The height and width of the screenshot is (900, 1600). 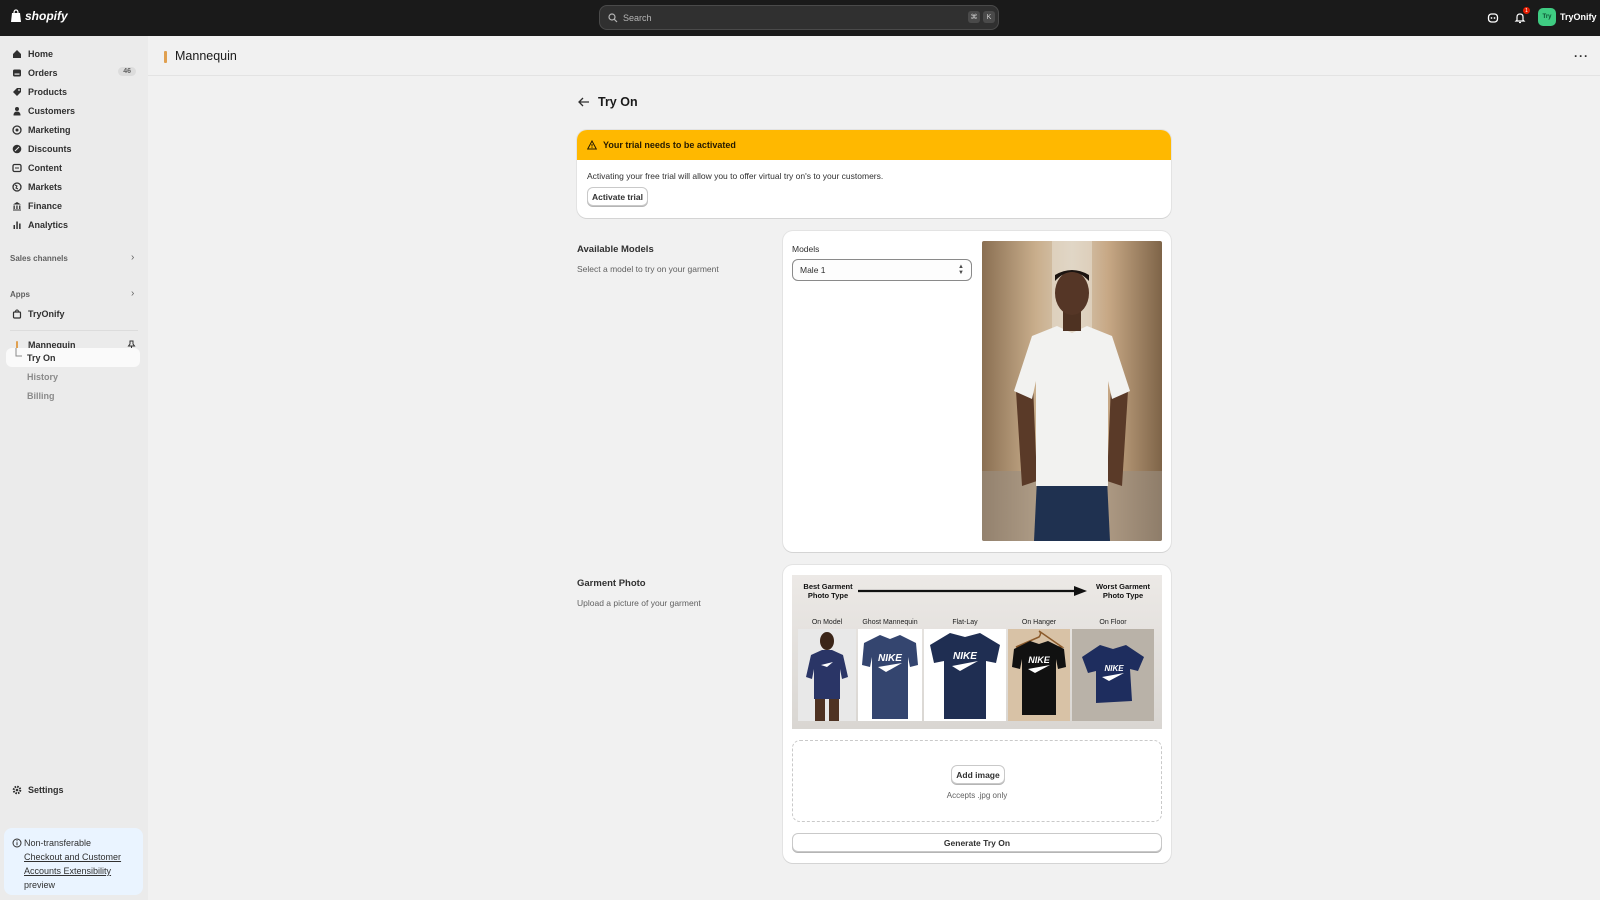 I want to click on notice-text: Non-transferable, so click(x=58, y=843).